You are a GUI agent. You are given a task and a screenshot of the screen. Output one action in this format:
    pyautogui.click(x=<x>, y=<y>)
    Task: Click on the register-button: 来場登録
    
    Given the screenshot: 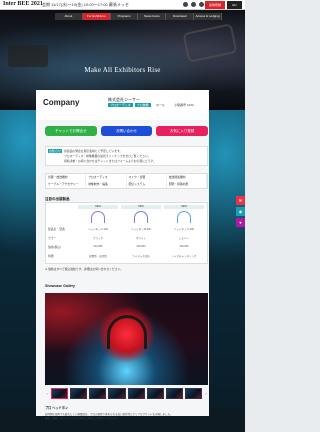 What is the action you would take?
    pyautogui.click(x=215, y=5)
    